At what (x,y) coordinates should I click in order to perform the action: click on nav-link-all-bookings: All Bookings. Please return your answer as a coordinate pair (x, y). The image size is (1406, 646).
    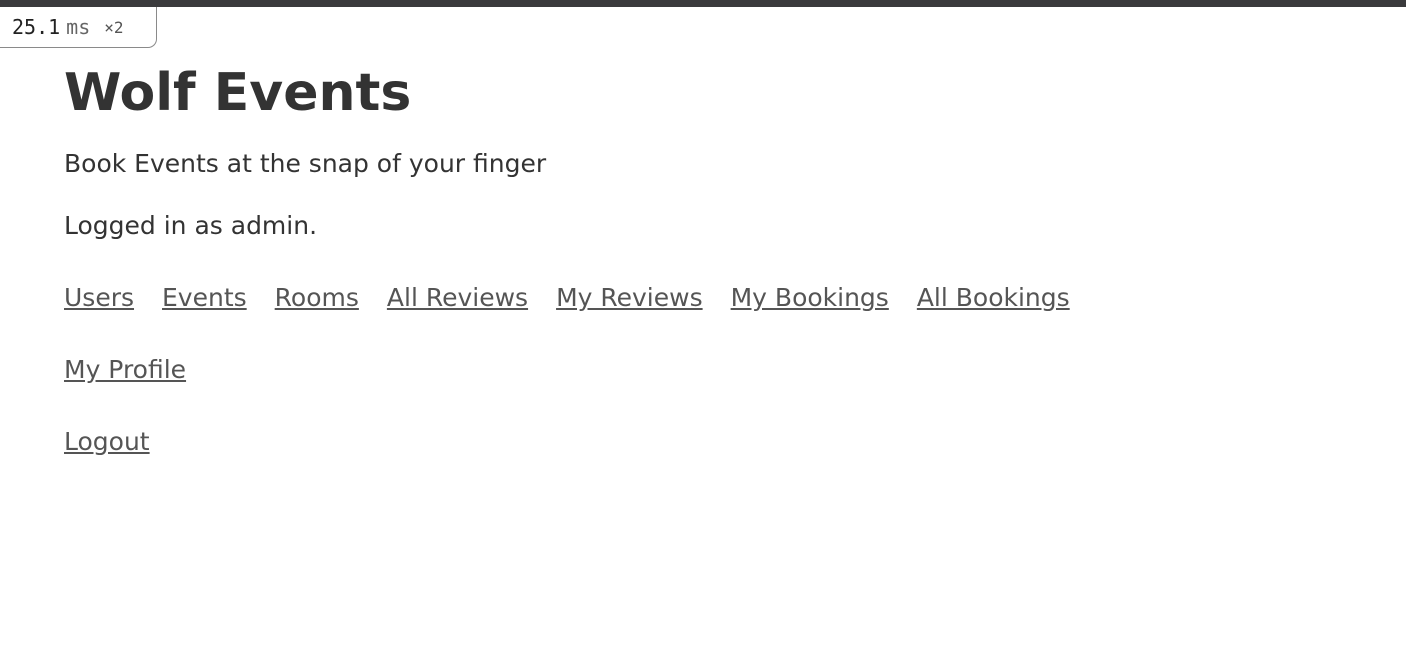
    Looking at the image, I should click on (993, 298).